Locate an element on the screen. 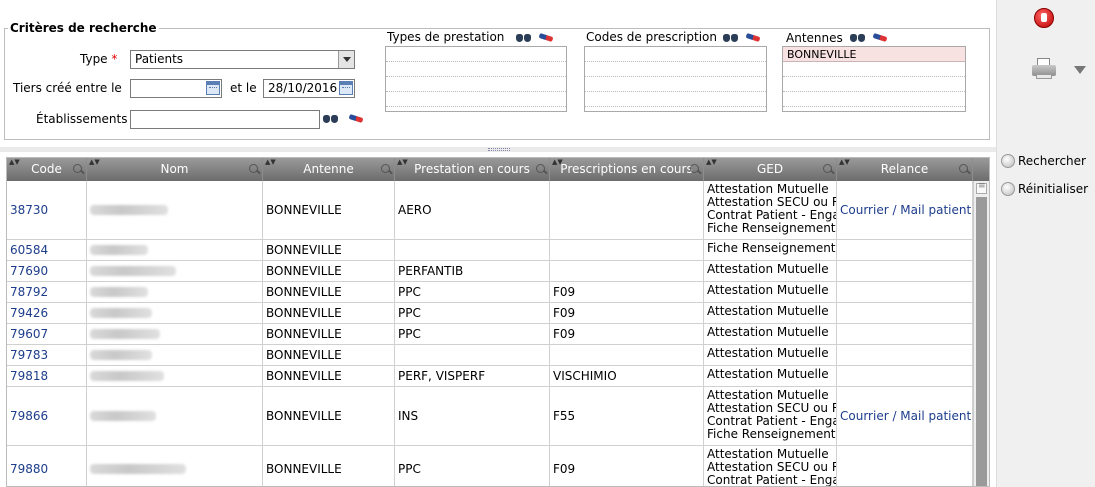 The height and width of the screenshot is (487, 1095). column-code-header: Code ▲▼ is located at coordinates (47, 169).